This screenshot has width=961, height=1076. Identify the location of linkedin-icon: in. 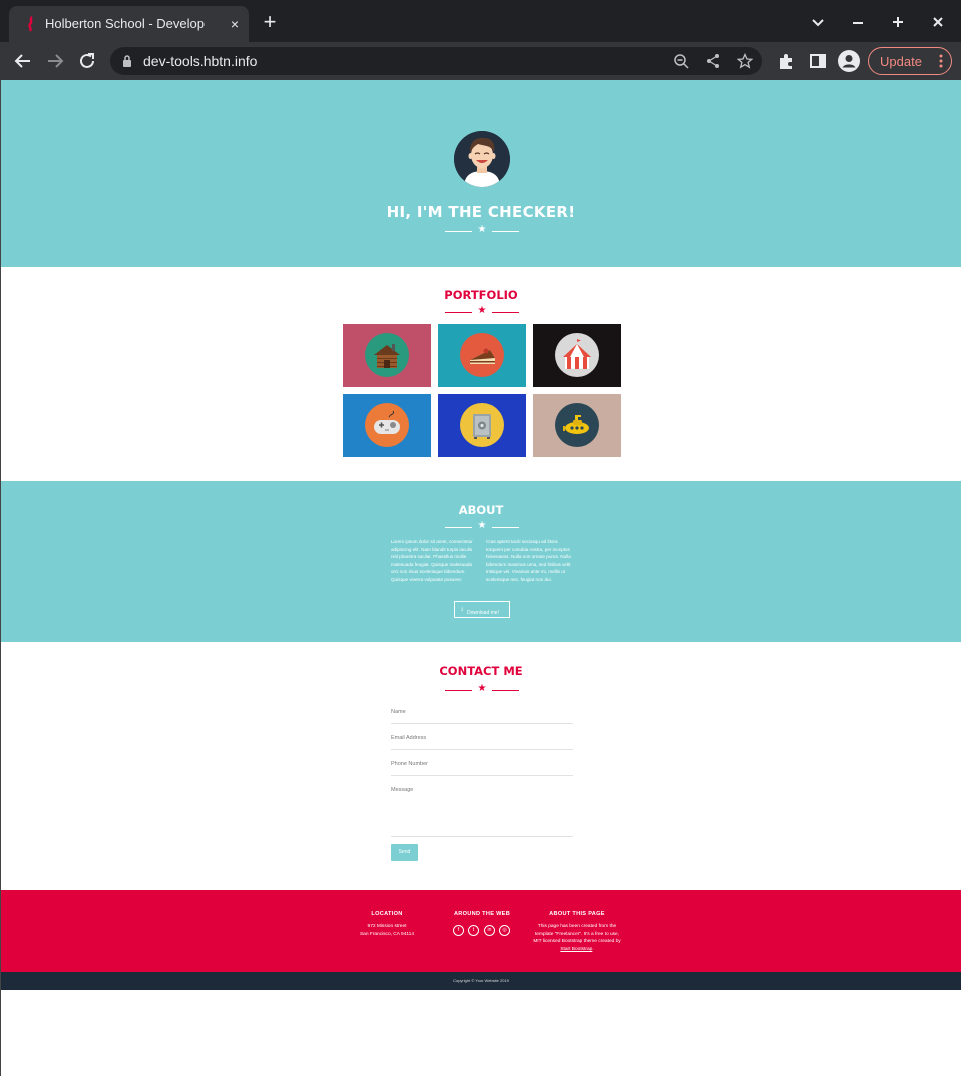
(489, 930).